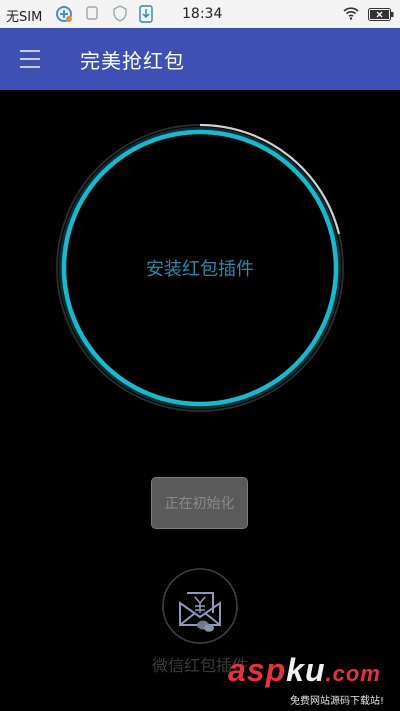 The height and width of the screenshot is (711, 400). Describe the element at coordinates (304, 670) in the screenshot. I see `watermark-logo: aspku.com` at that location.